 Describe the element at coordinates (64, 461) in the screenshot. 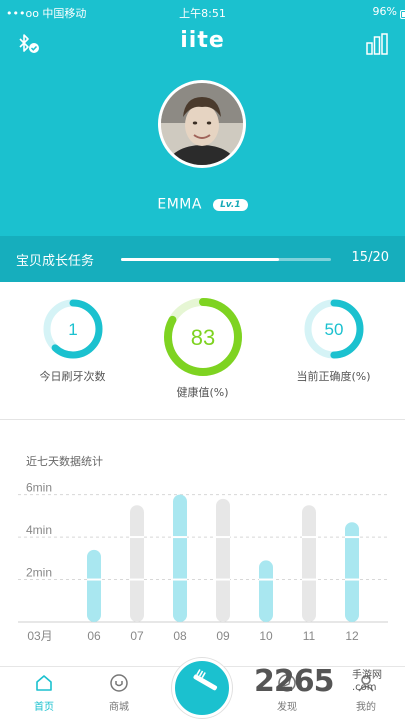

I see `chart-title: 近七天数据统计` at that location.